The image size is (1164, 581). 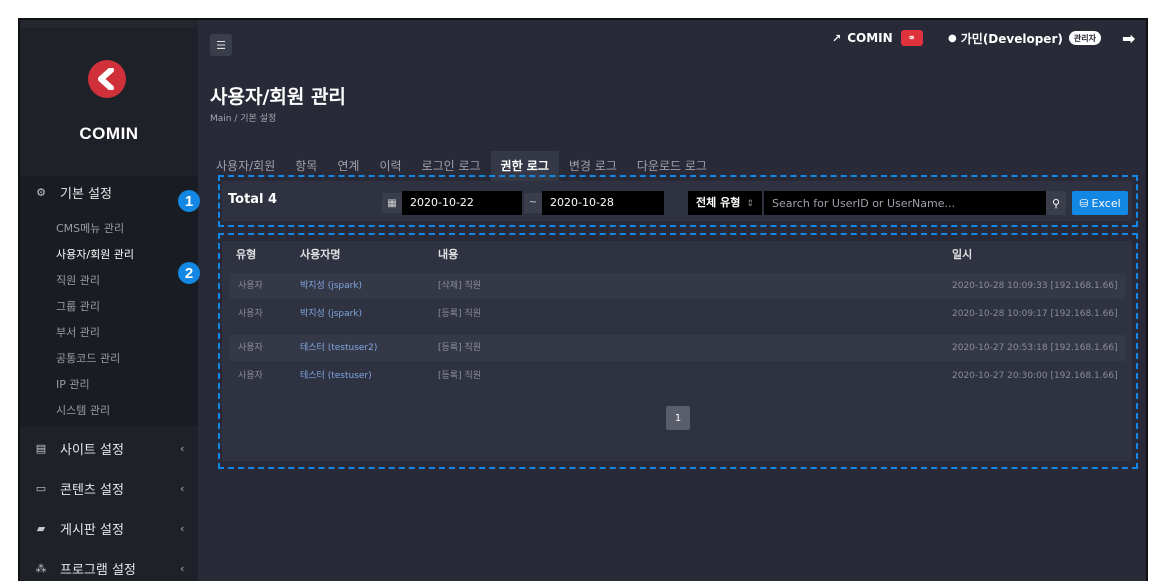 What do you see at coordinates (189, 273) in the screenshot?
I see `annotation-badge-2: 2` at bounding box center [189, 273].